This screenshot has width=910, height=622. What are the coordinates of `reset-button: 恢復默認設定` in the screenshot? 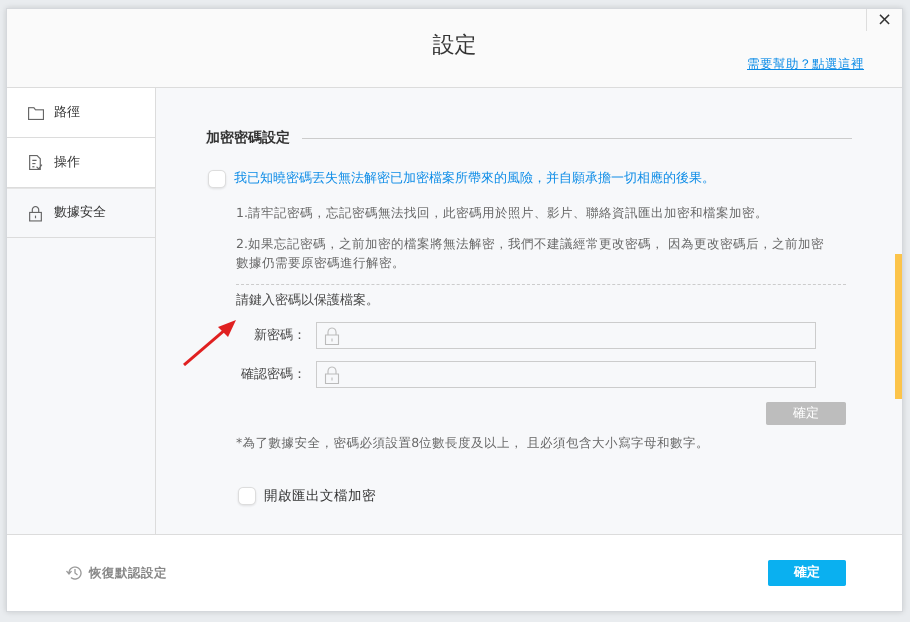 It's located at (116, 573).